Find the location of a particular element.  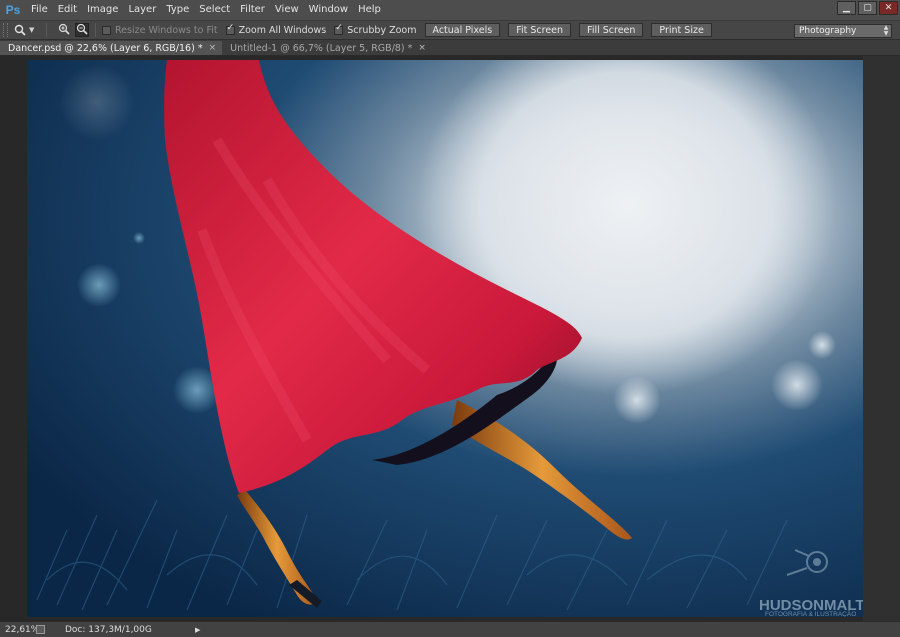

restore-icon: ▢ is located at coordinates (867, 8).